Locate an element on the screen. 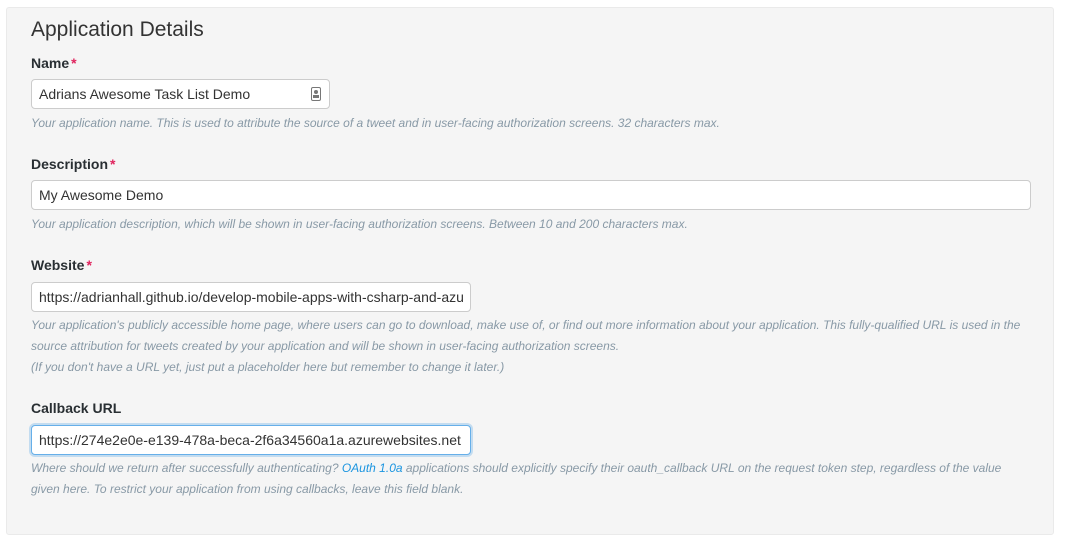  name-label: Name * is located at coordinates (54, 63).